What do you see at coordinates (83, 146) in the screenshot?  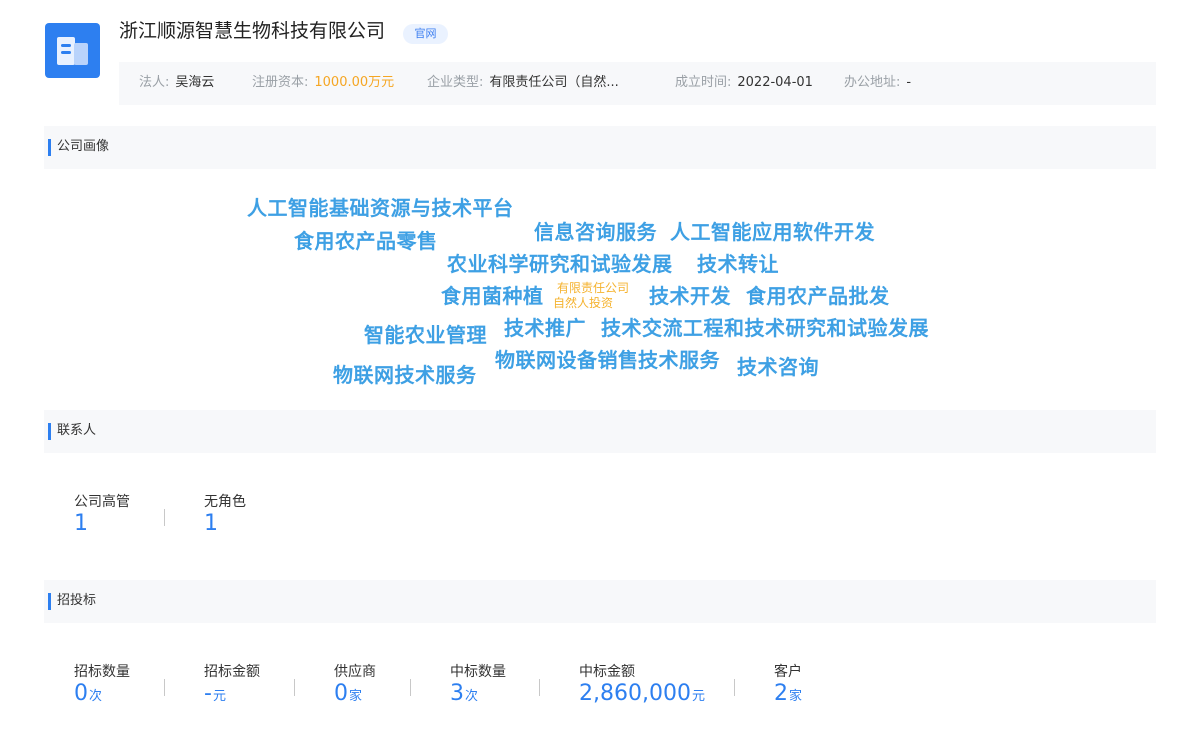 I see `section-title: 公司画像` at bounding box center [83, 146].